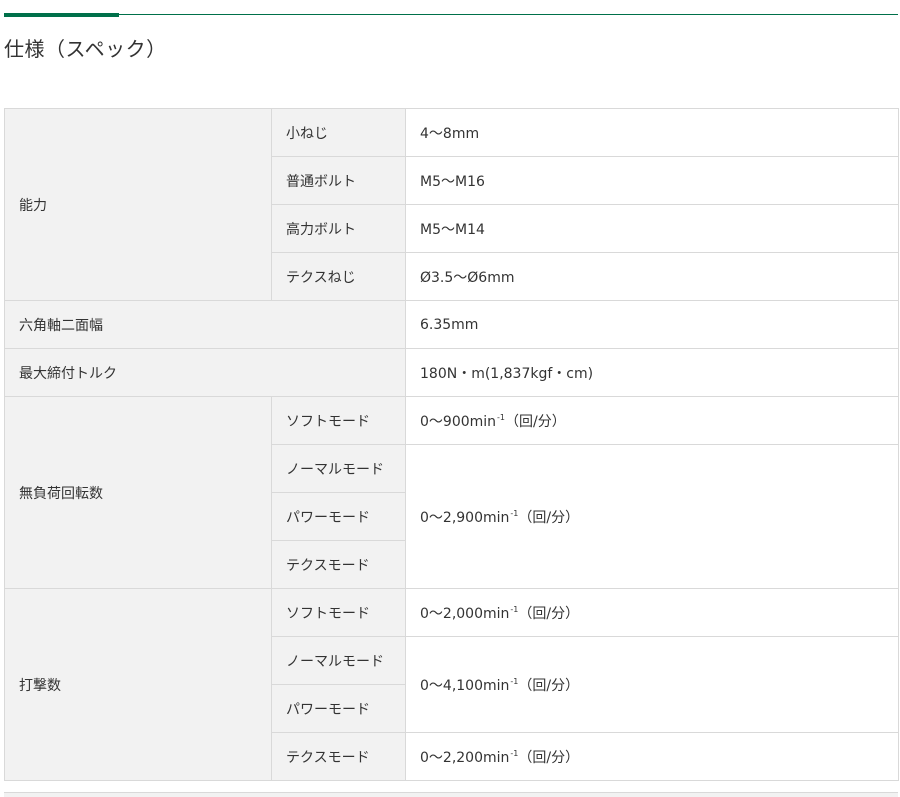 This screenshot has height=797, width=900. I want to click on spec-value: 0～2,000min-1（回/分）, so click(652, 612).